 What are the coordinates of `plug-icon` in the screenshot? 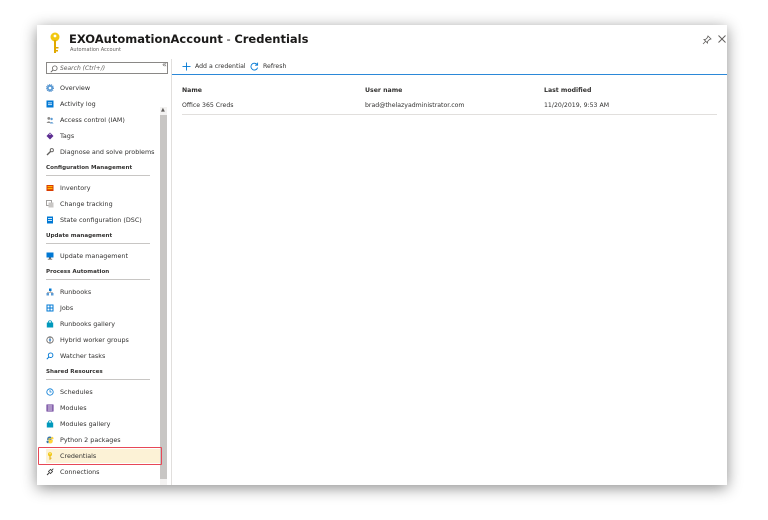 It's located at (50, 472).